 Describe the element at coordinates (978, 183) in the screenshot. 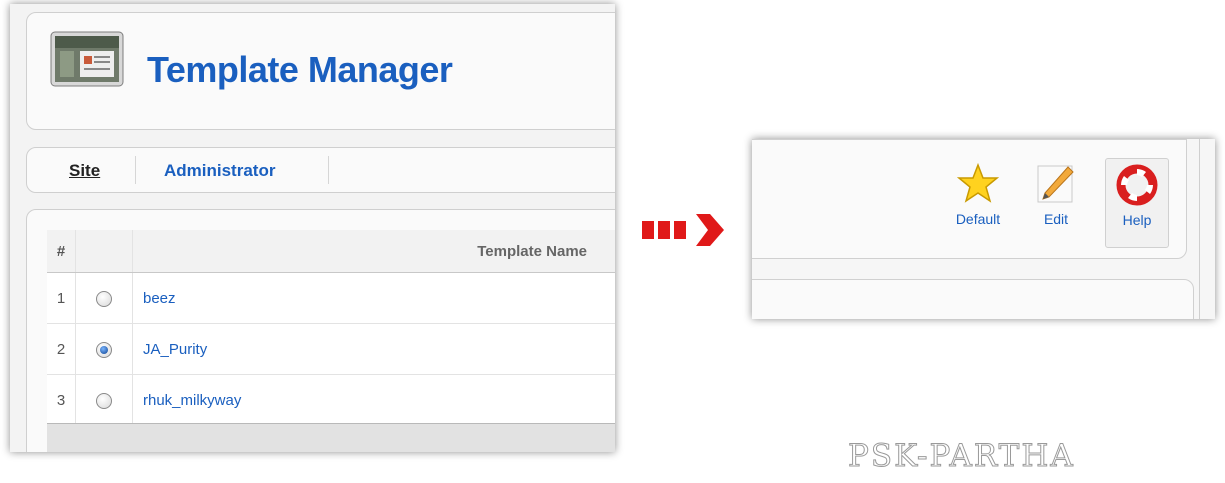

I see `star-icon` at that location.